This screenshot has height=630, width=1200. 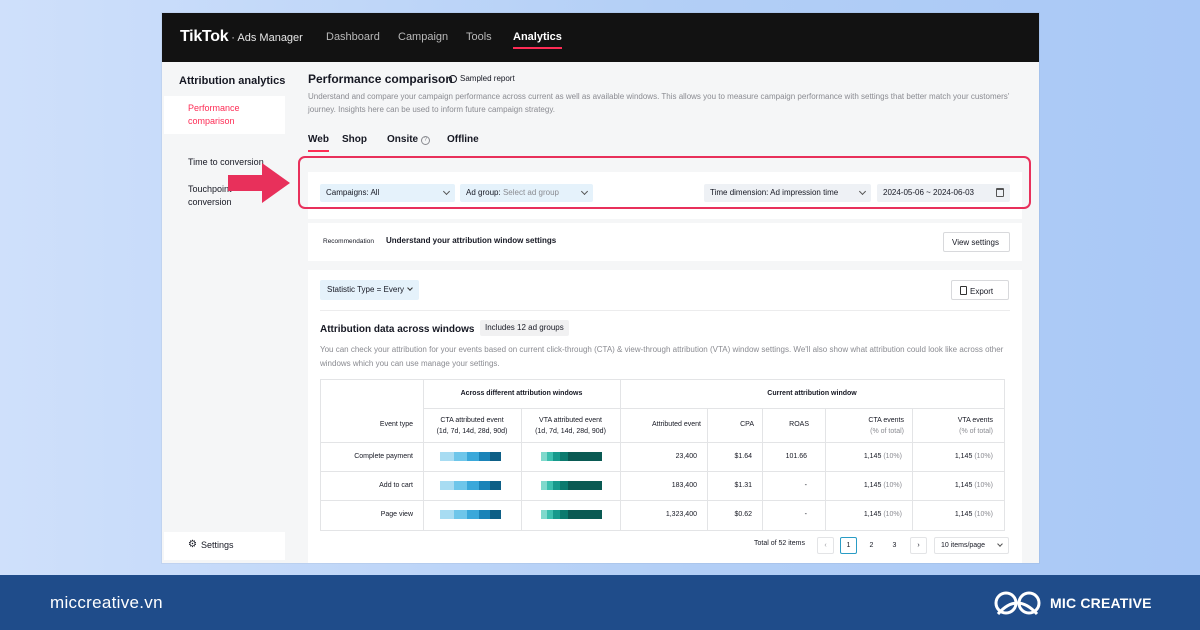 What do you see at coordinates (423, 37) in the screenshot?
I see `nav-campaign: Campaign` at bounding box center [423, 37].